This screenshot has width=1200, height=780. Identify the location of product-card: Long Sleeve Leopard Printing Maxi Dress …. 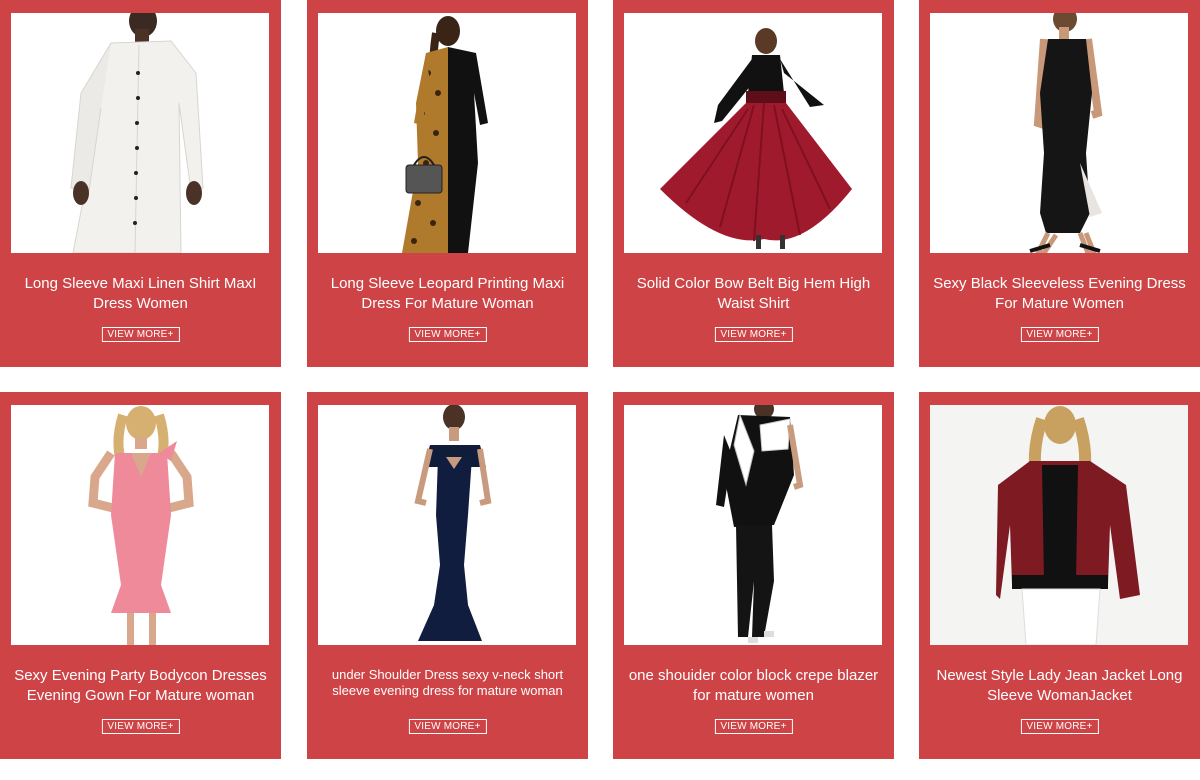
(447, 183).